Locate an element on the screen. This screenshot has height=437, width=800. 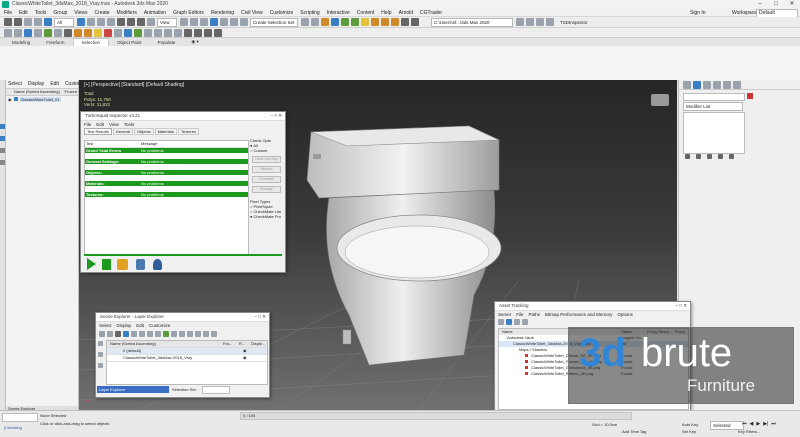
select-by-name-icon is located at coordinates (91, 22).